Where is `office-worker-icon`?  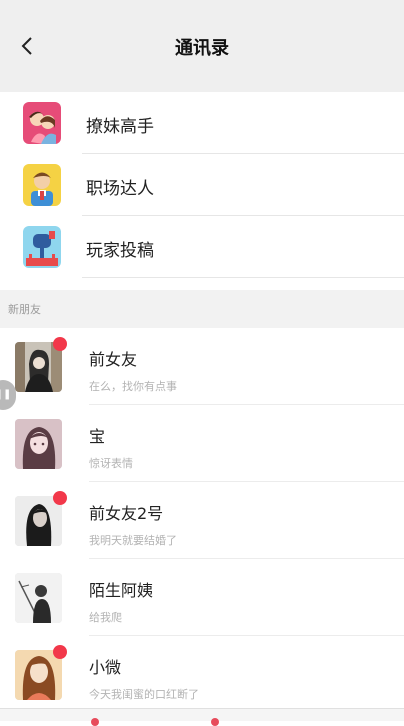 office-worker-icon is located at coordinates (42, 185).